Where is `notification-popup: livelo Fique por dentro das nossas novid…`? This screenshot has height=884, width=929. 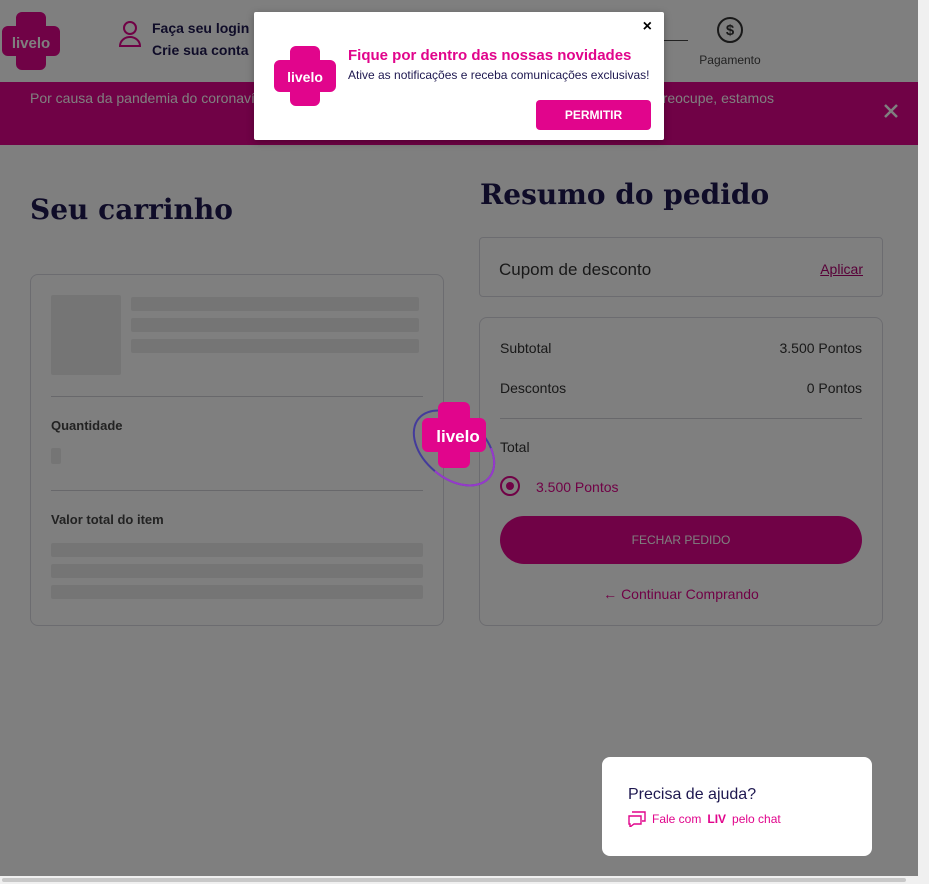 notification-popup: livelo Fique por dentro das nossas novid… is located at coordinates (459, 76).